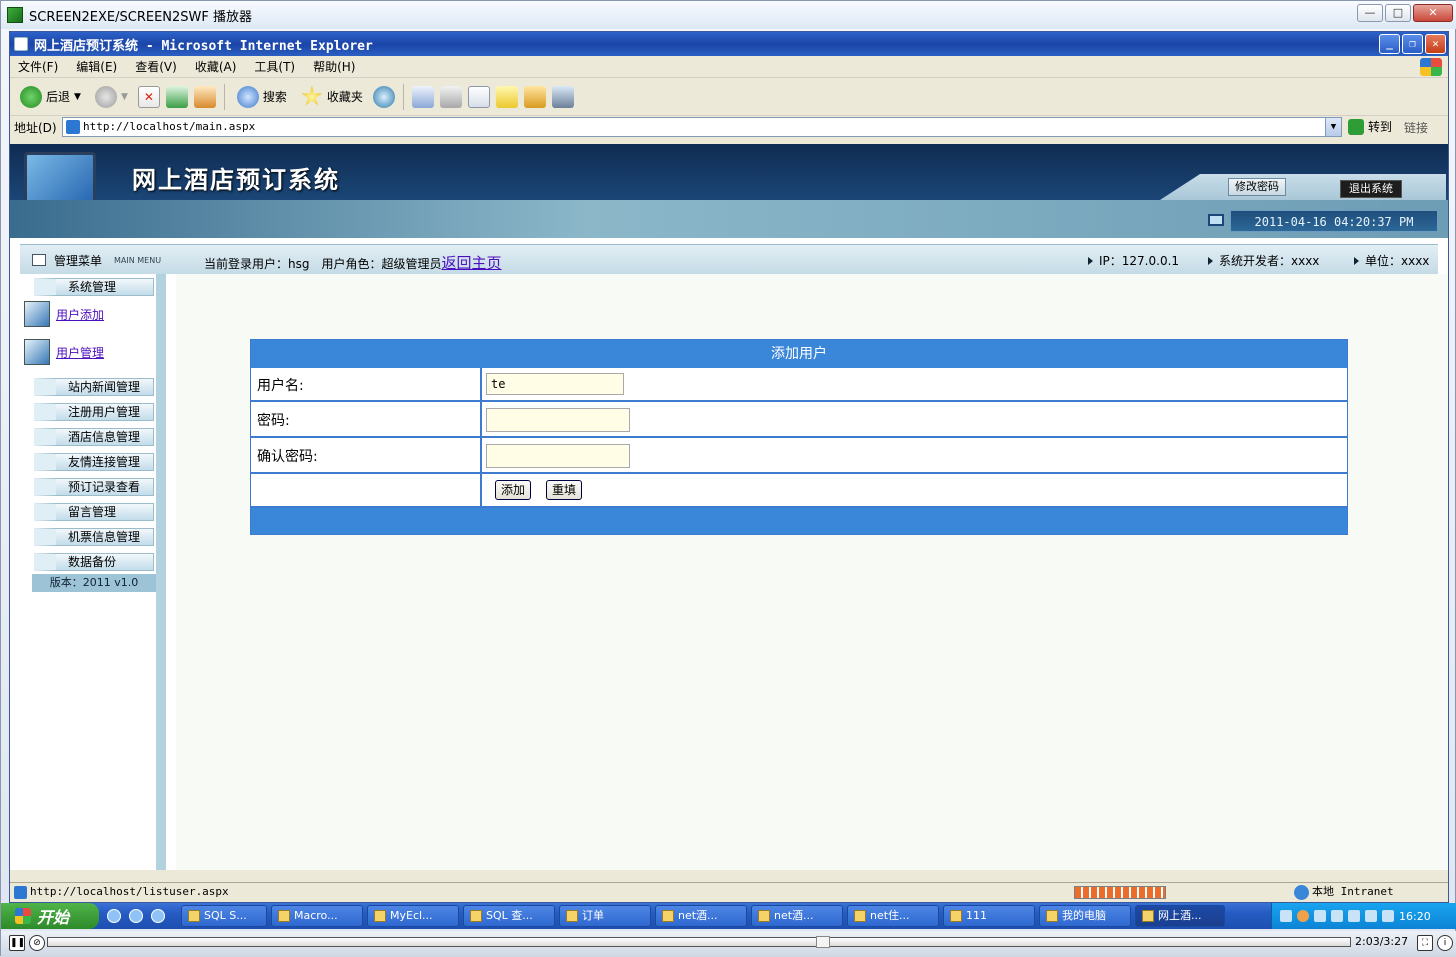 This screenshot has height=957, width=1456. What do you see at coordinates (334, 66) in the screenshot?
I see `menu-help: 帮助(H)` at bounding box center [334, 66].